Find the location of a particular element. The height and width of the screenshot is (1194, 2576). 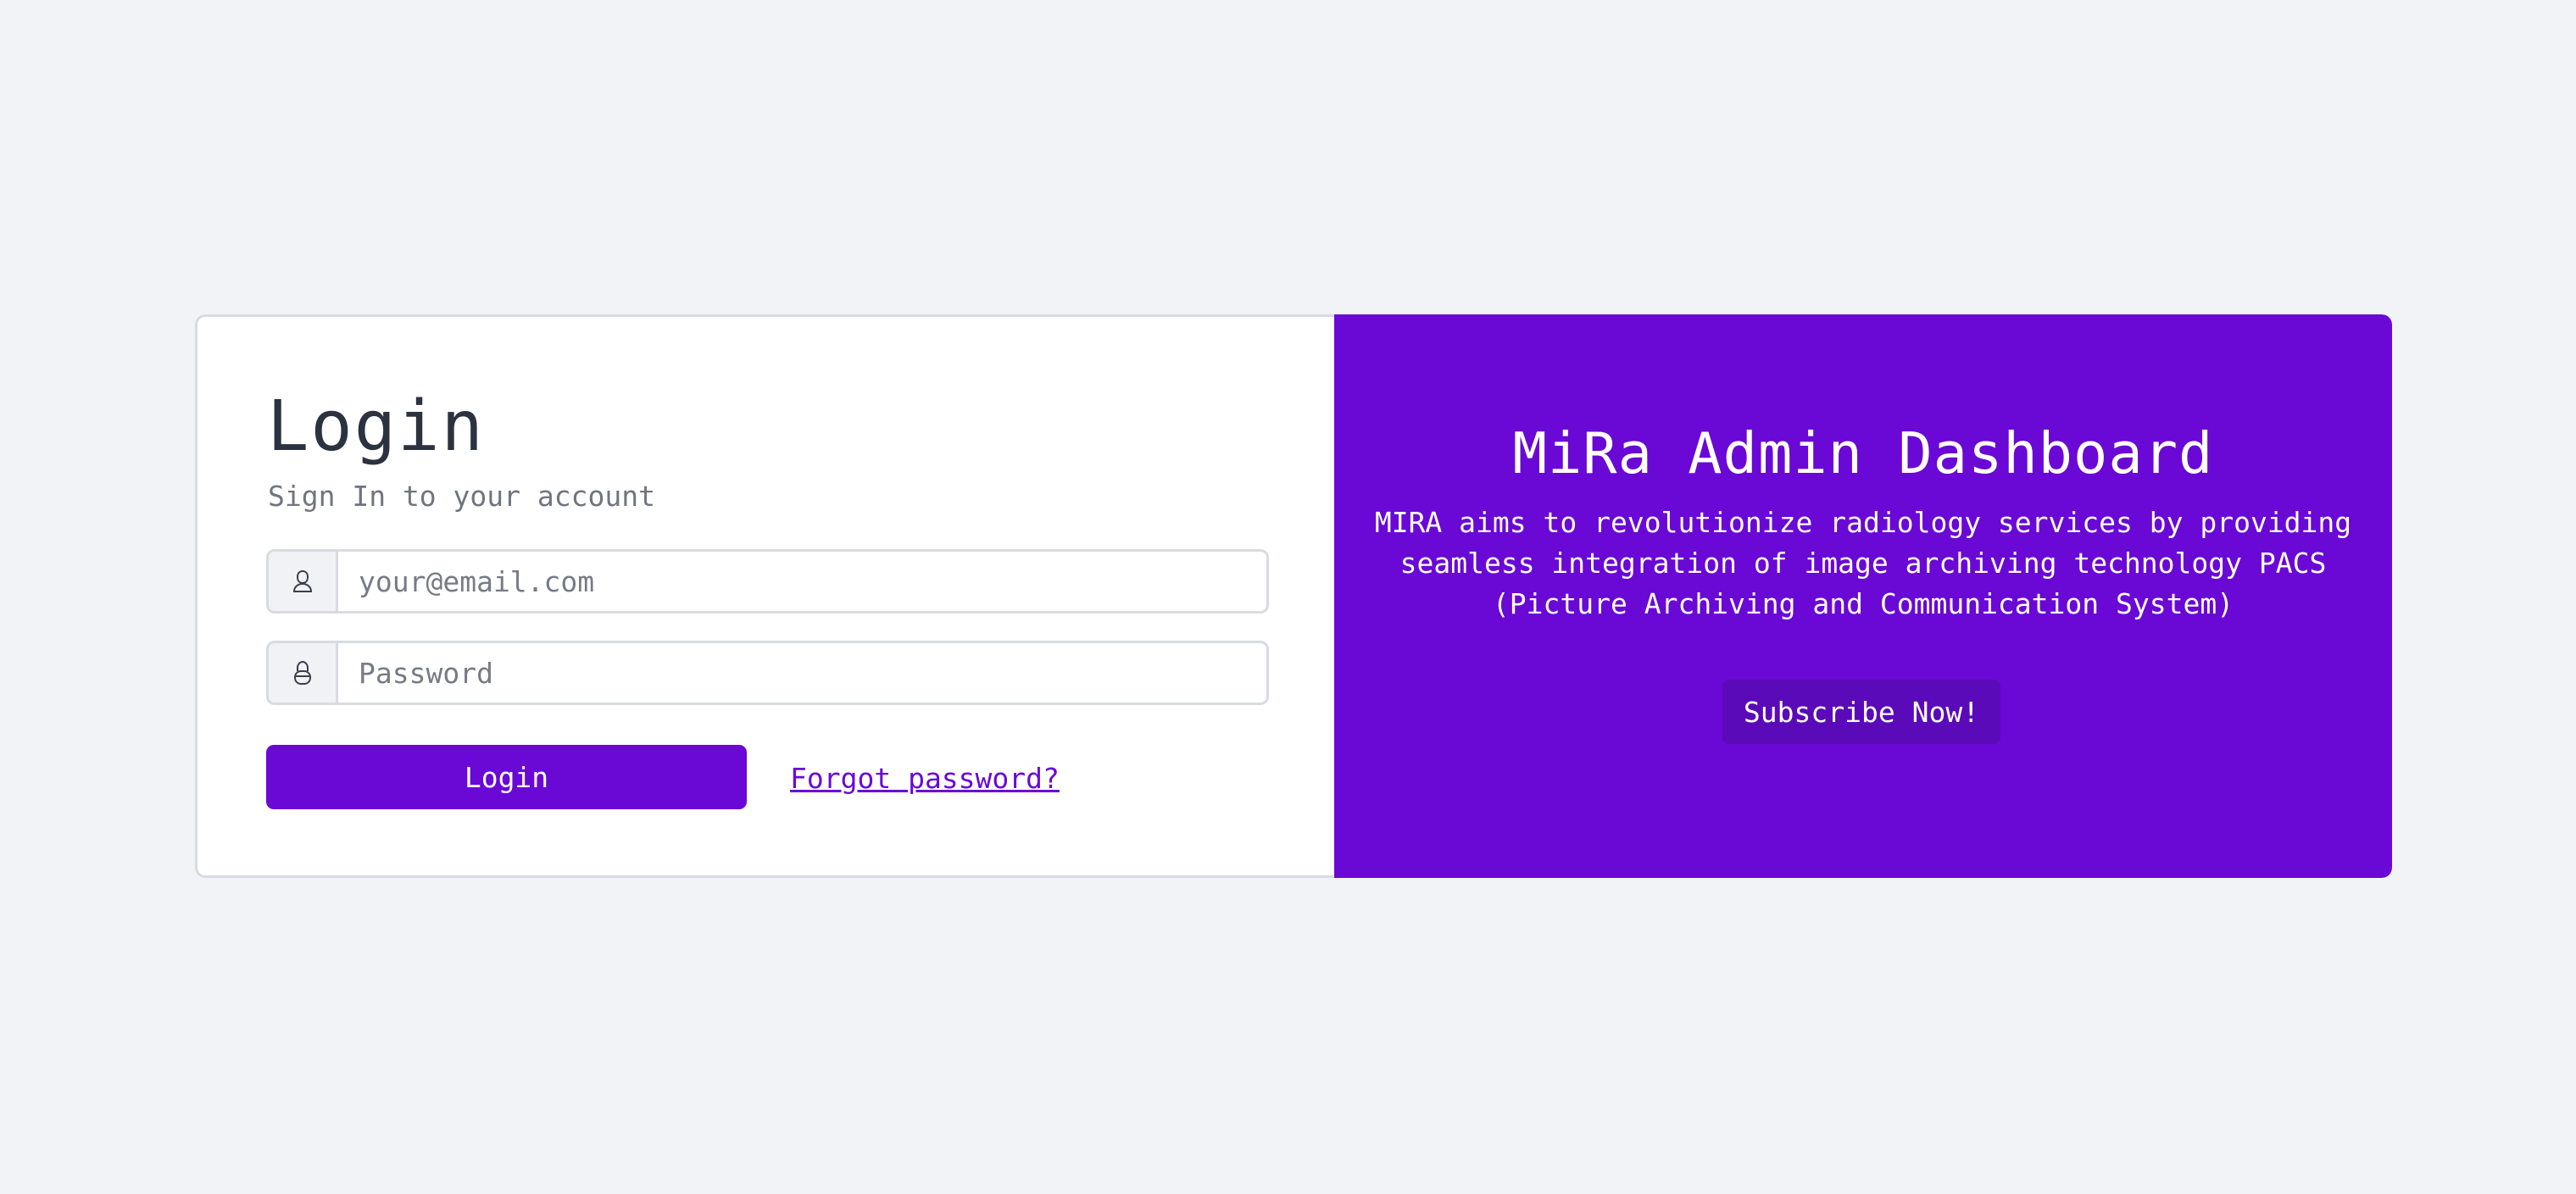

forgot-password-link: Forgot password? is located at coordinates (925, 779).